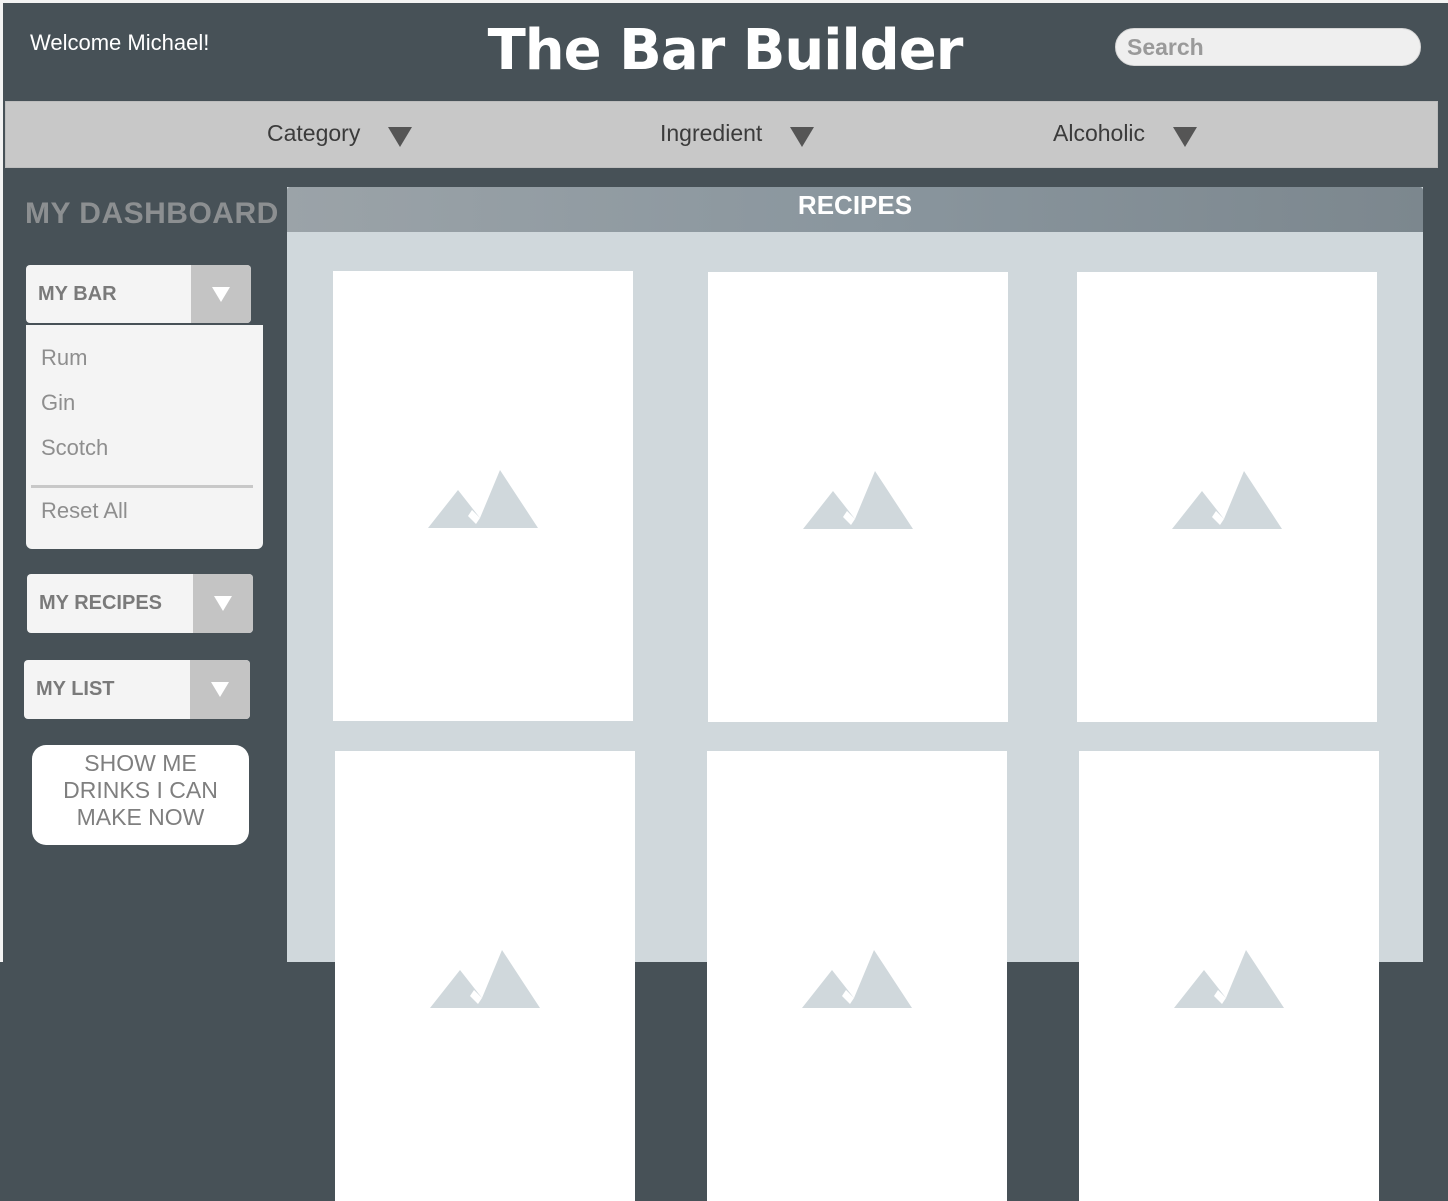  What do you see at coordinates (725, 50) in the screenshot?
I see `app-title: The Bar Builder` at bounding box center [725, 50].